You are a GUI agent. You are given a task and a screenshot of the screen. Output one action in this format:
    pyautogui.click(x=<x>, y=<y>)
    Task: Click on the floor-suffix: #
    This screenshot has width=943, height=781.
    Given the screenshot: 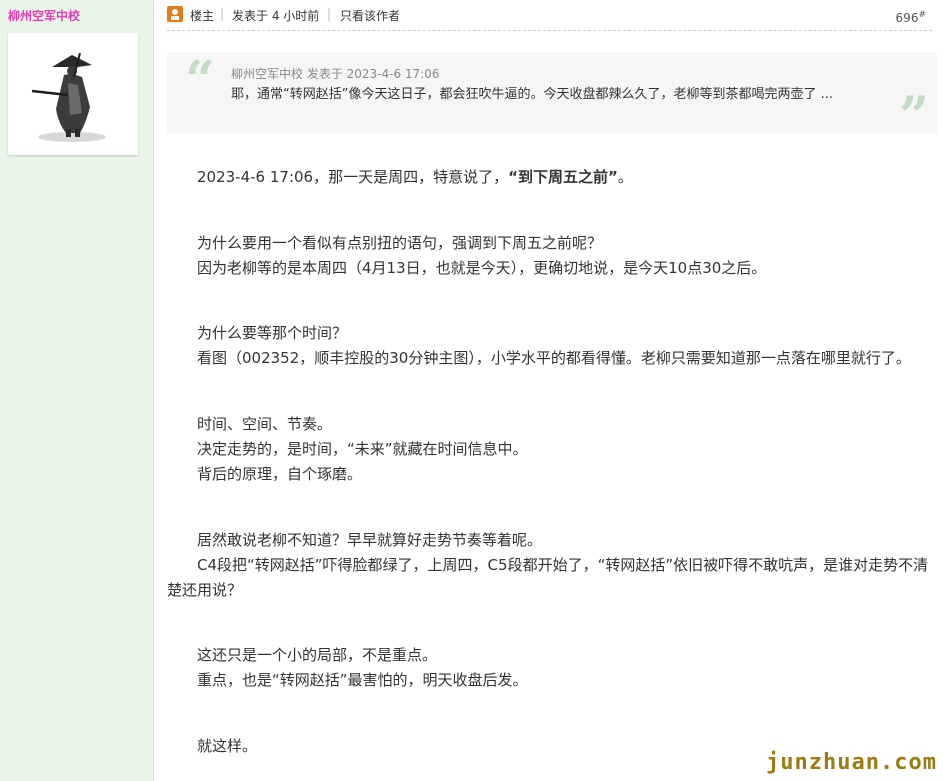 What is the action you would take?
    pyautogui.click(x=922, y=15)
    